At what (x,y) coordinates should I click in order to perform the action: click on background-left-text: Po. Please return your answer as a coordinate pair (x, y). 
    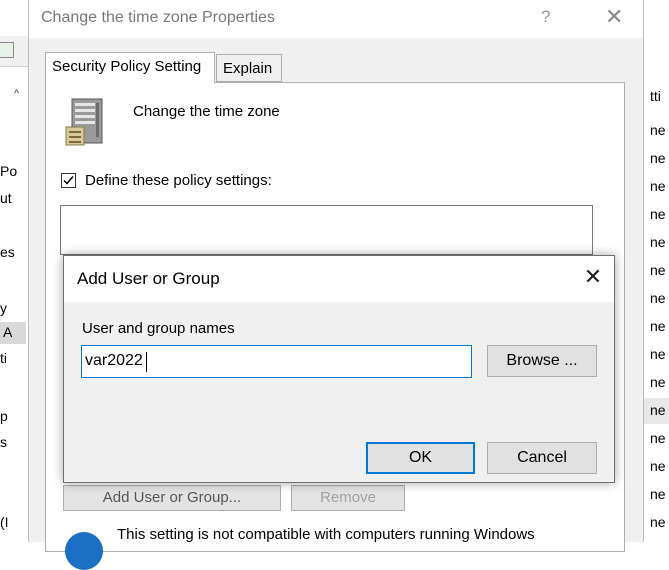
    Looking at the image, I should click on (9, 171).